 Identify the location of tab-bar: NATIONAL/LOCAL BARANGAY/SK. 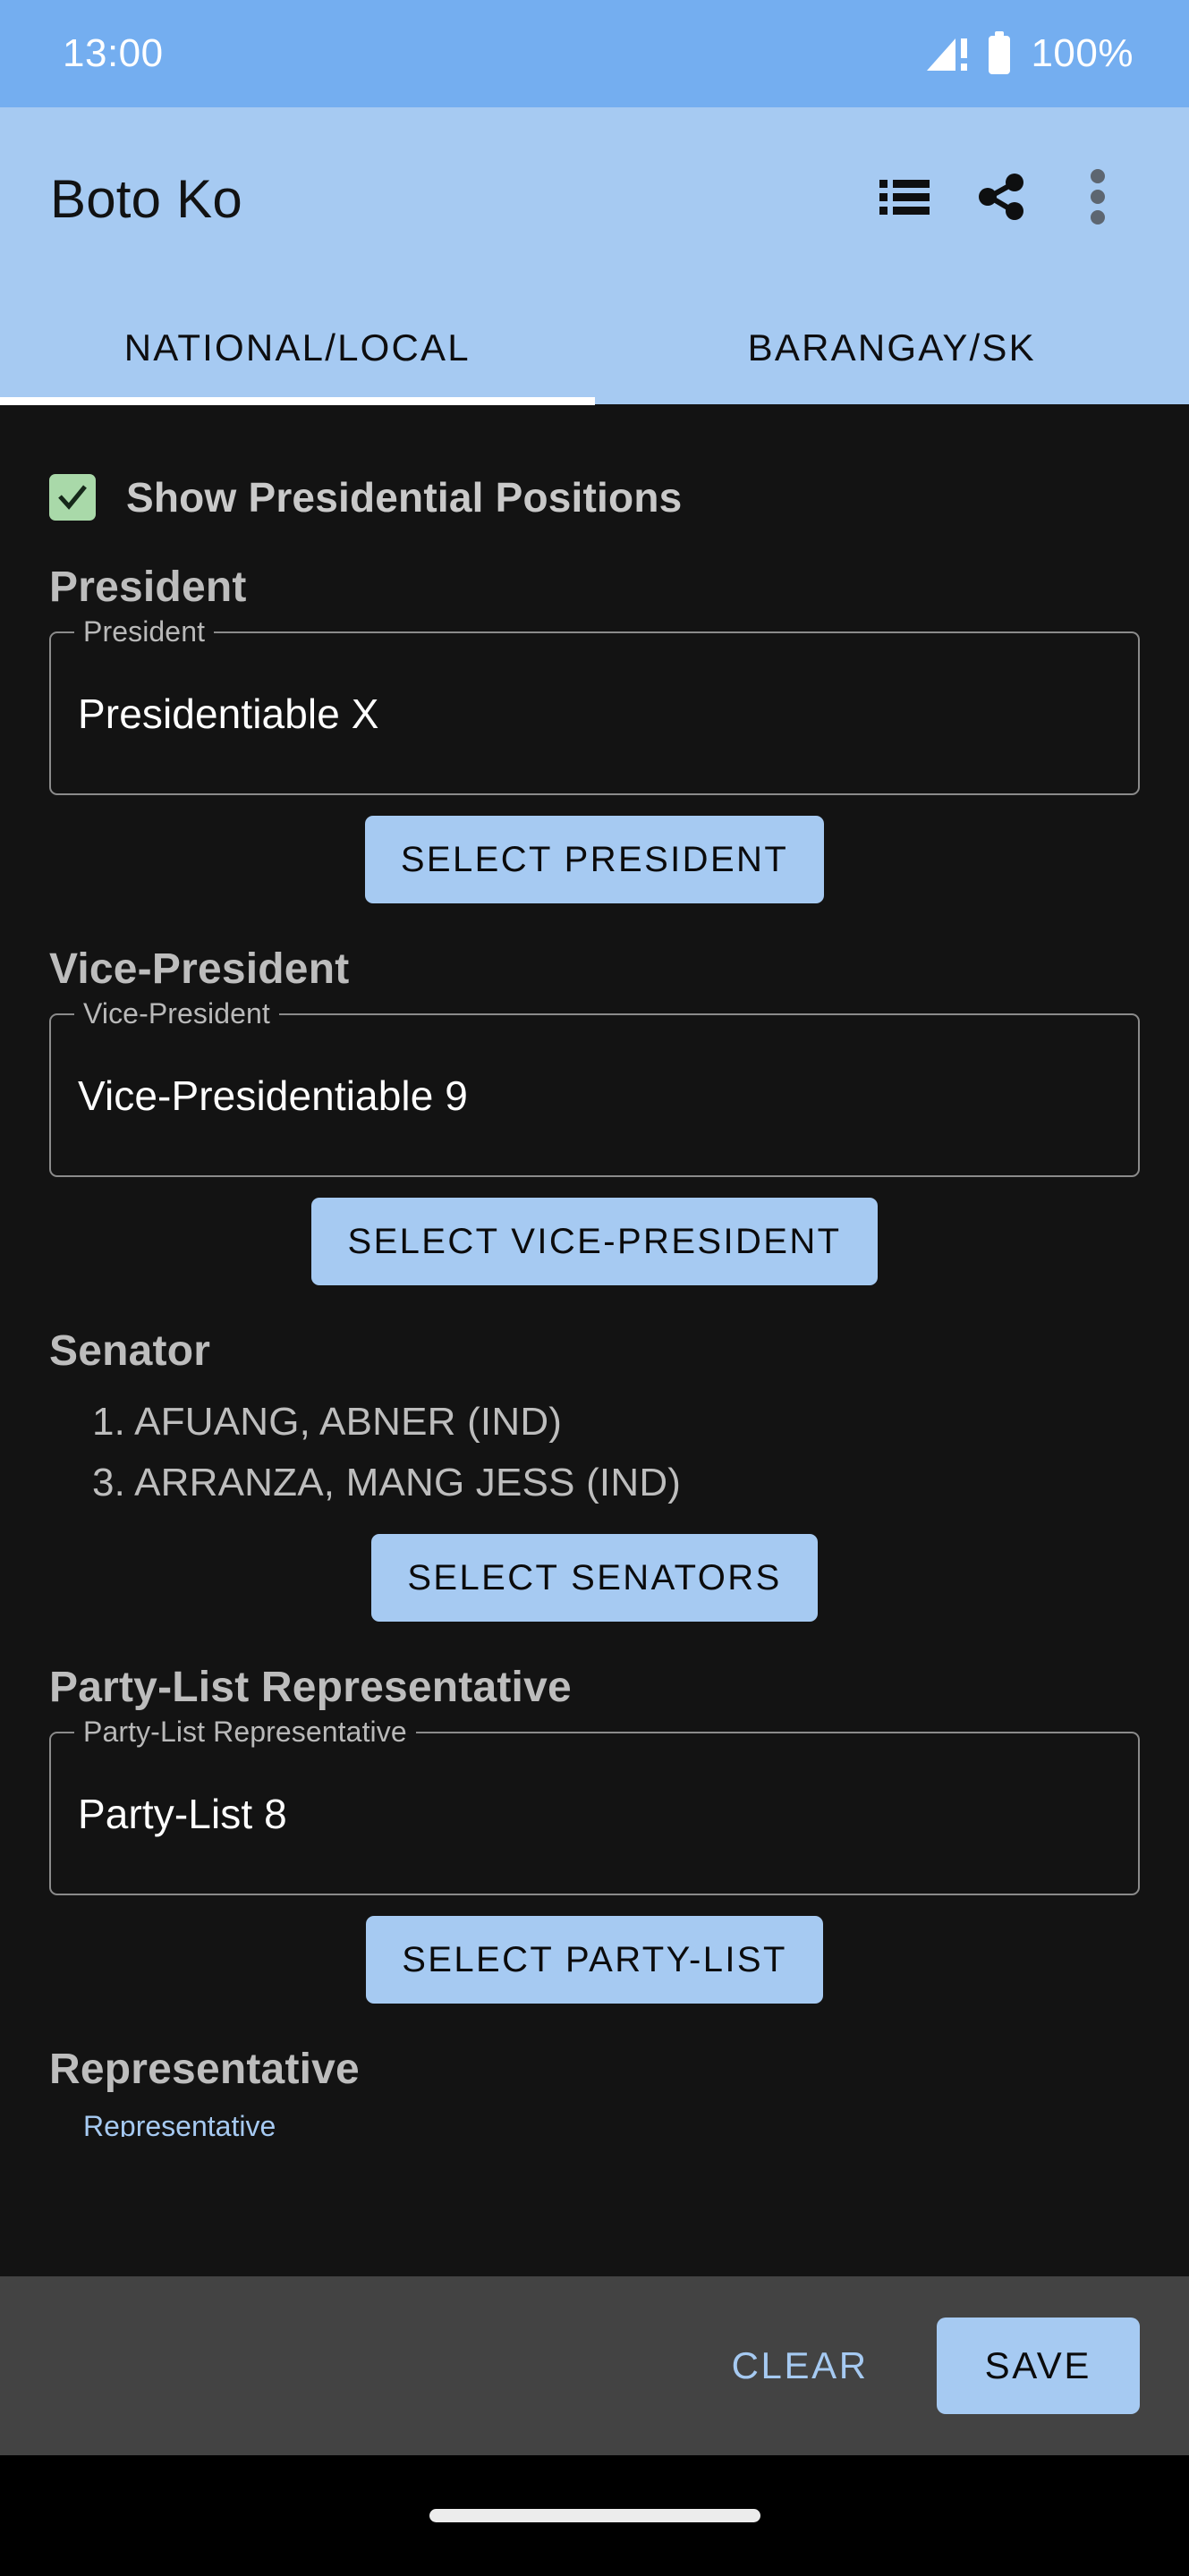
(594, 347).